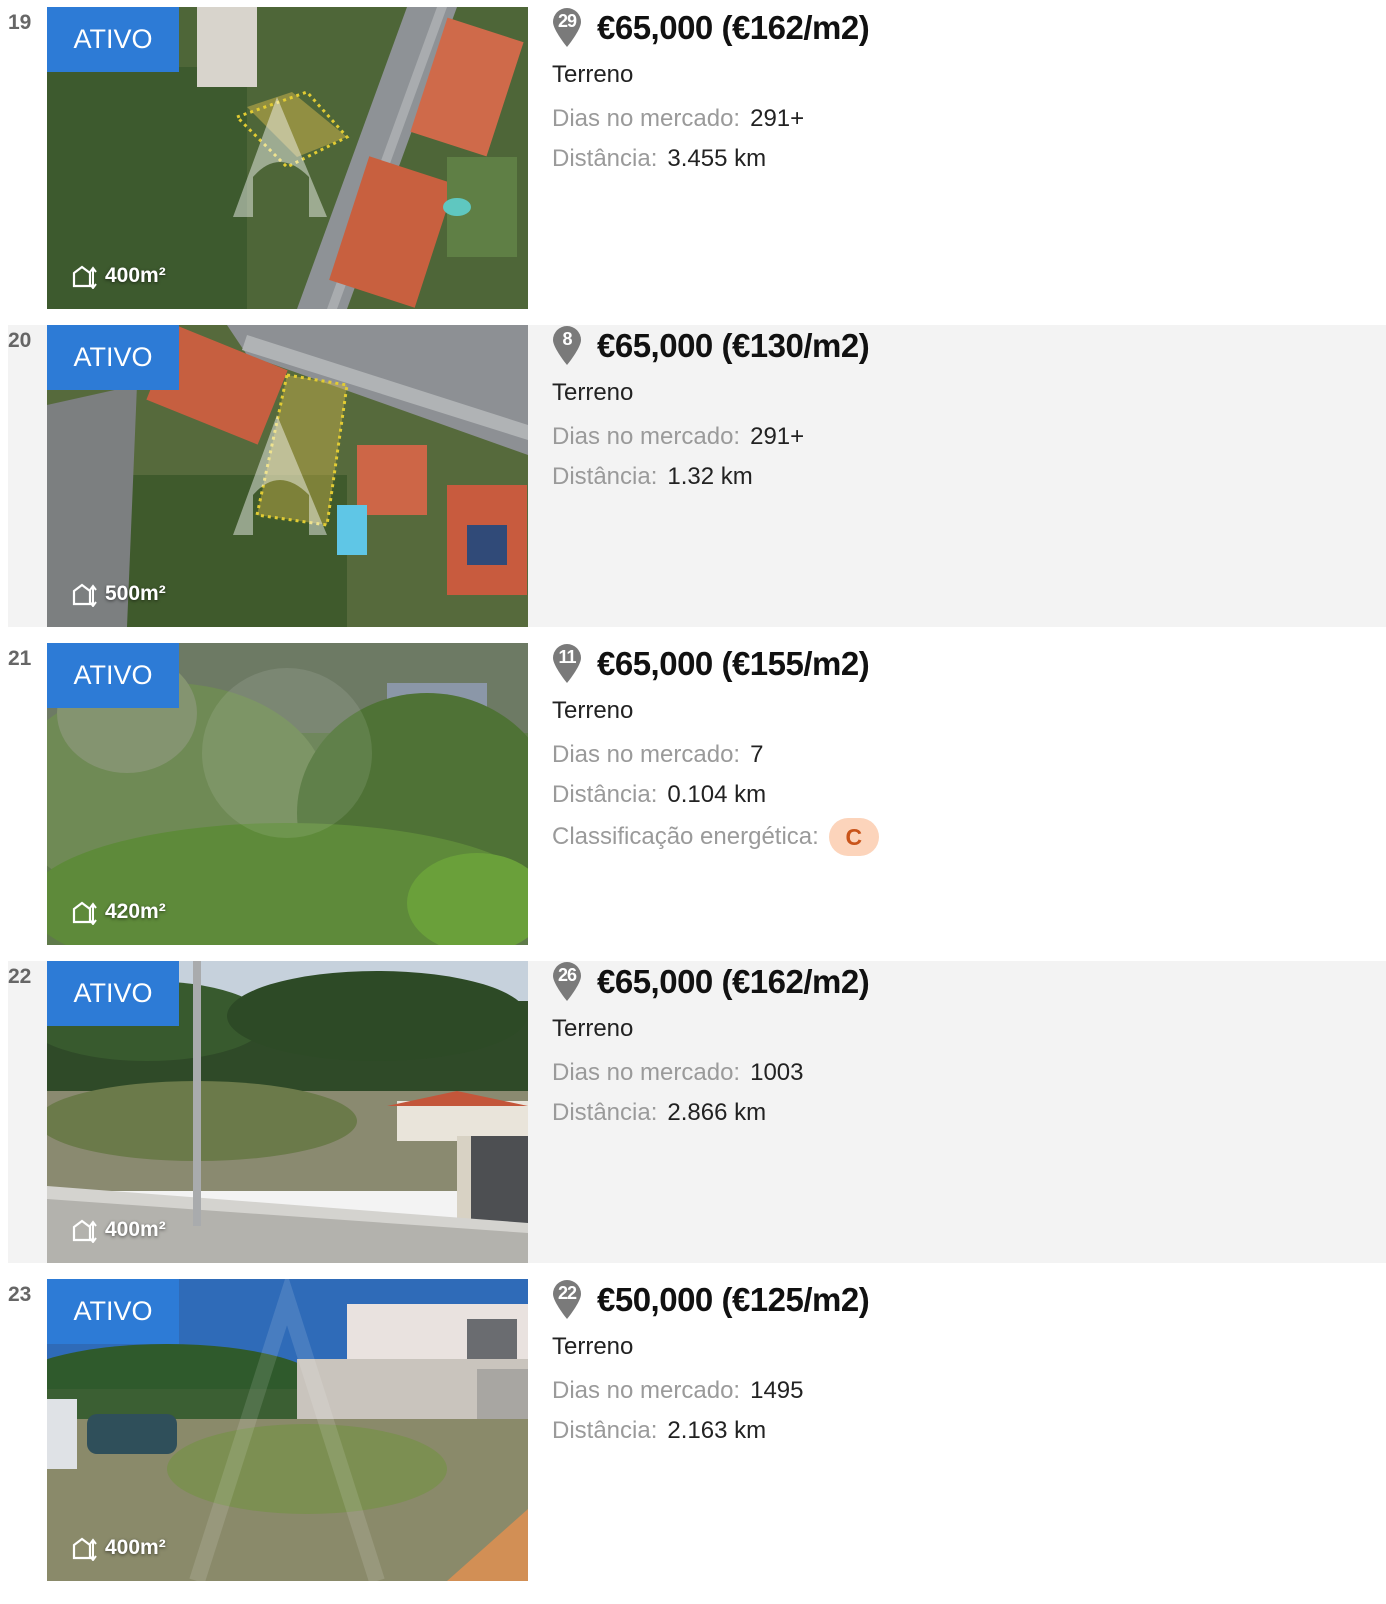  I want to click on distance: Distância: 1.32 km, so click(652, 477).